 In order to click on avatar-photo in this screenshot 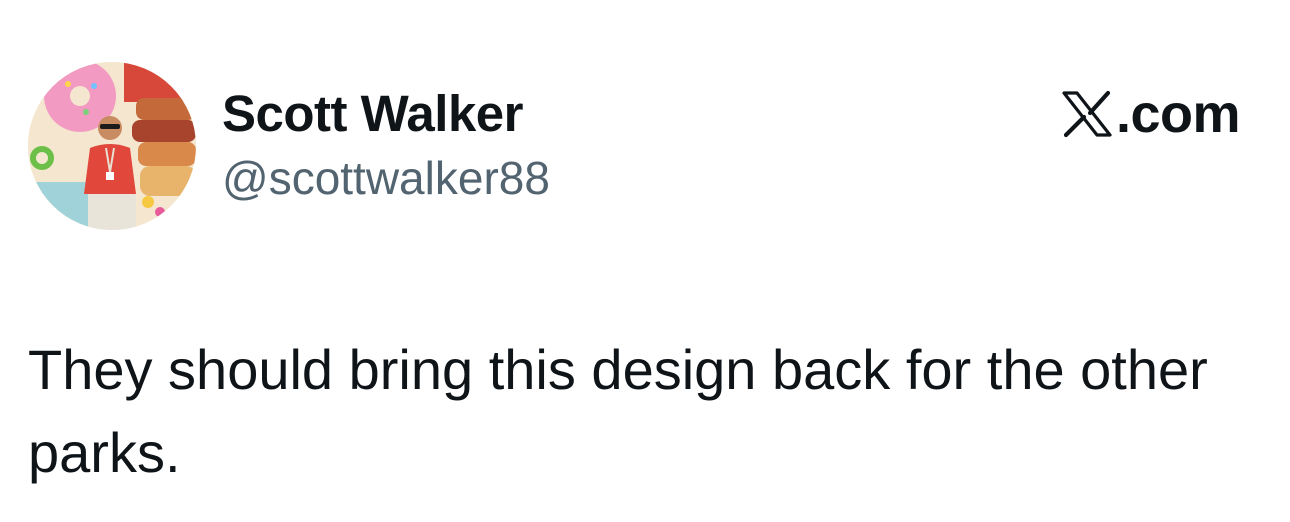, I will do `click(112, 146)`.